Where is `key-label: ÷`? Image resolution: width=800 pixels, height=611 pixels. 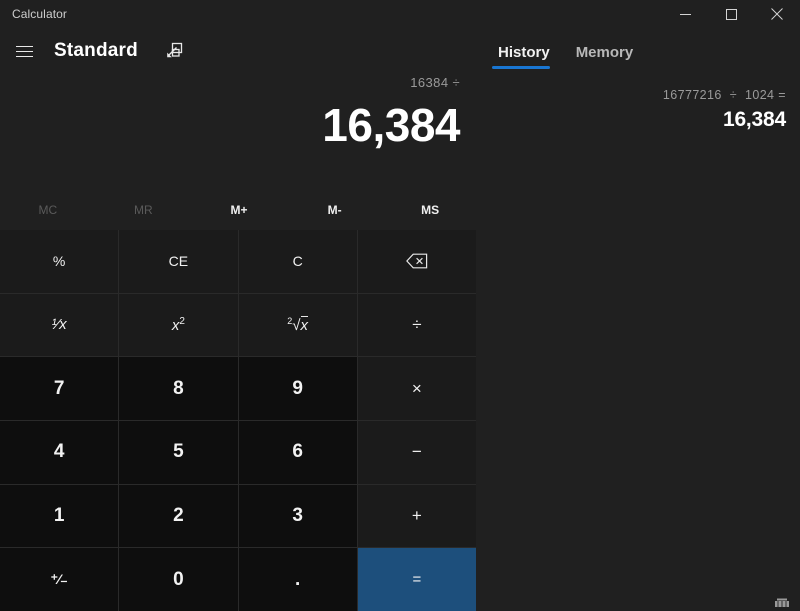 key-label: ÷ is located at coordinates (417, 324).